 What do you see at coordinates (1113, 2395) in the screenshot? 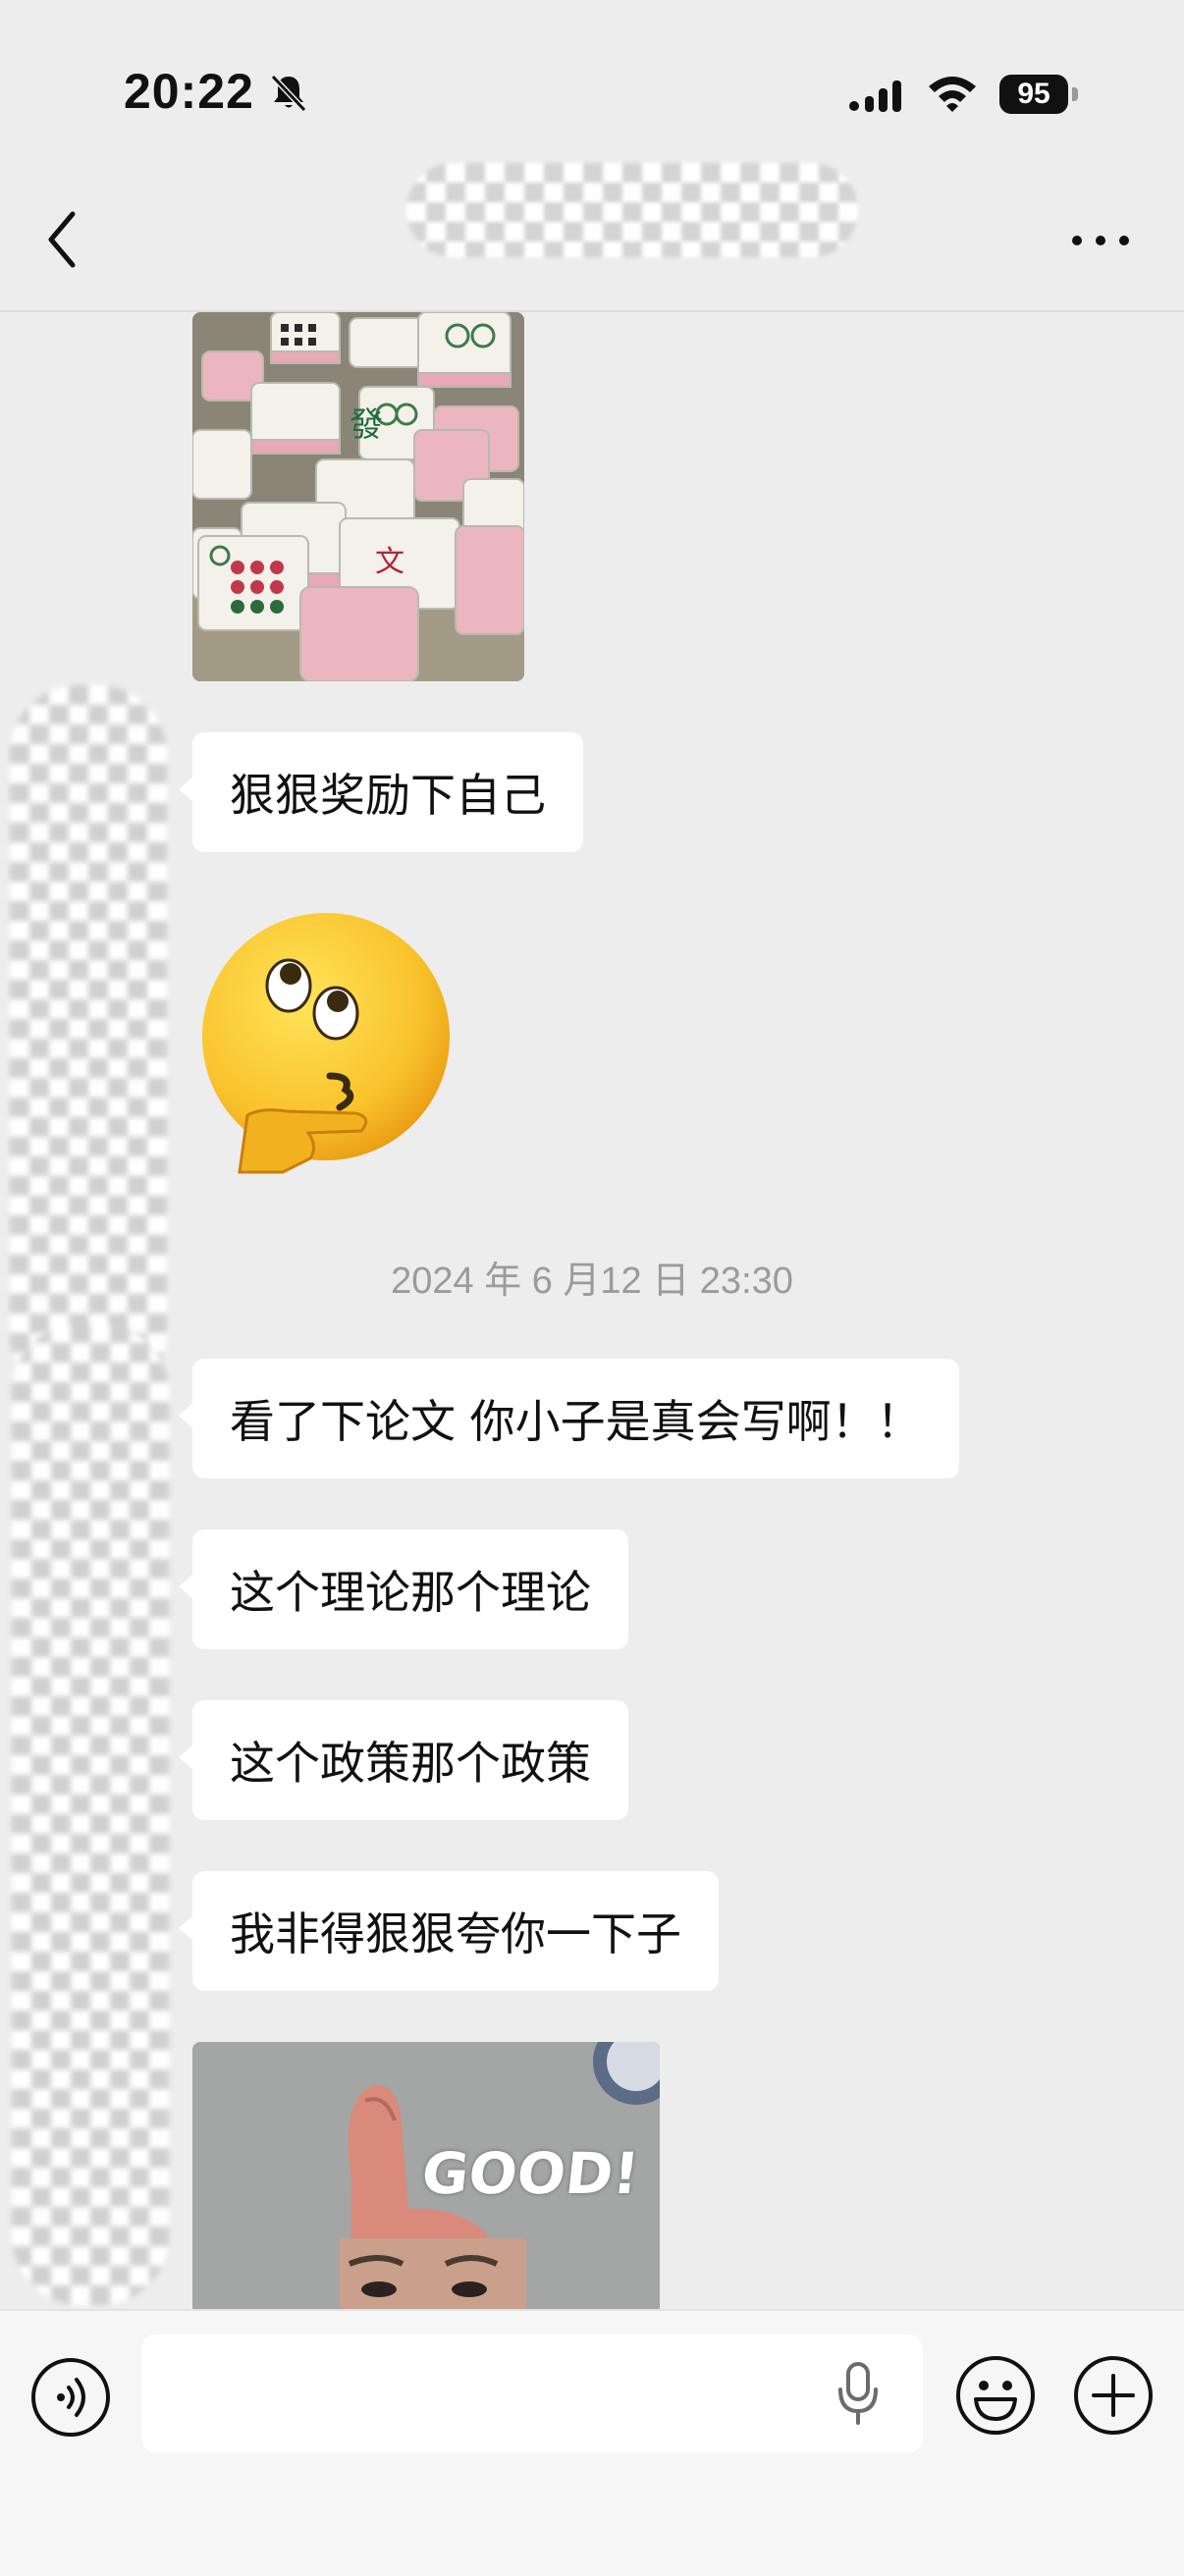
I see `plus-icon` at bounding box center [1113, 2395].